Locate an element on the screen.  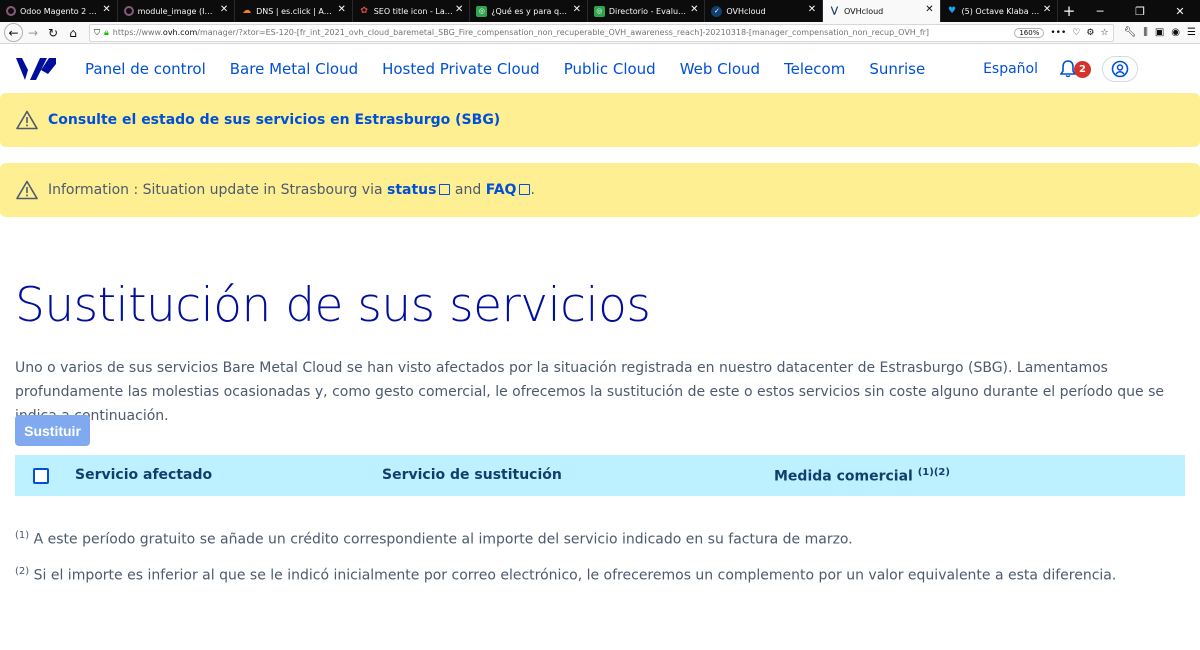
notification-badge: 2 is located at coordinates (1082, 69).